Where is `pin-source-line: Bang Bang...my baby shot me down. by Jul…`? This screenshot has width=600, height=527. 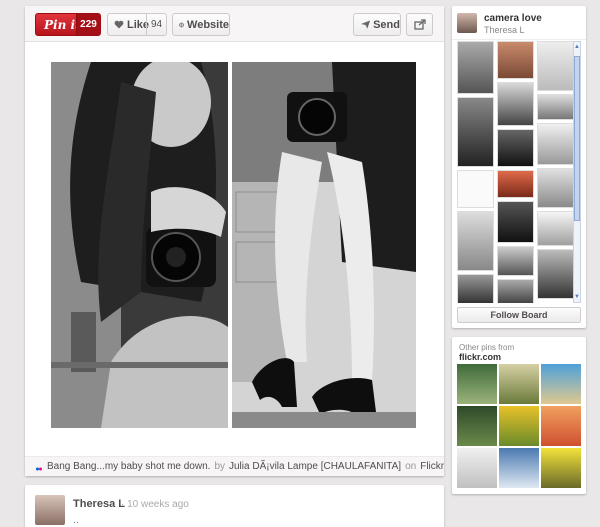 pin-source-line: Bang Bang...my baby shot me down. by Jul… is located at coordinates (234, 466).